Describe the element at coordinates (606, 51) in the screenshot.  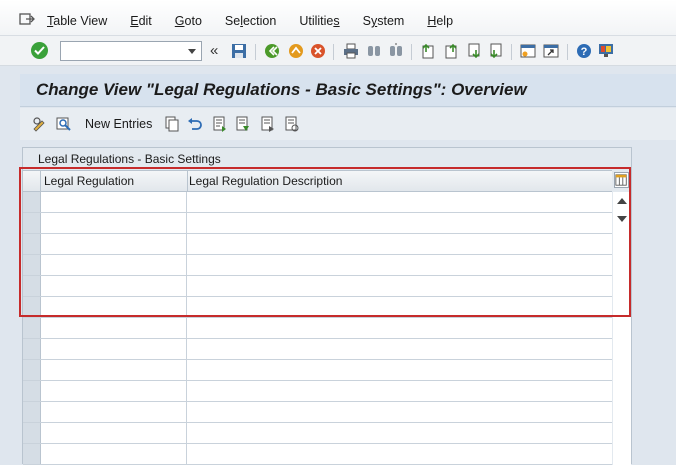
I see `customize-layout-icon` at that location.